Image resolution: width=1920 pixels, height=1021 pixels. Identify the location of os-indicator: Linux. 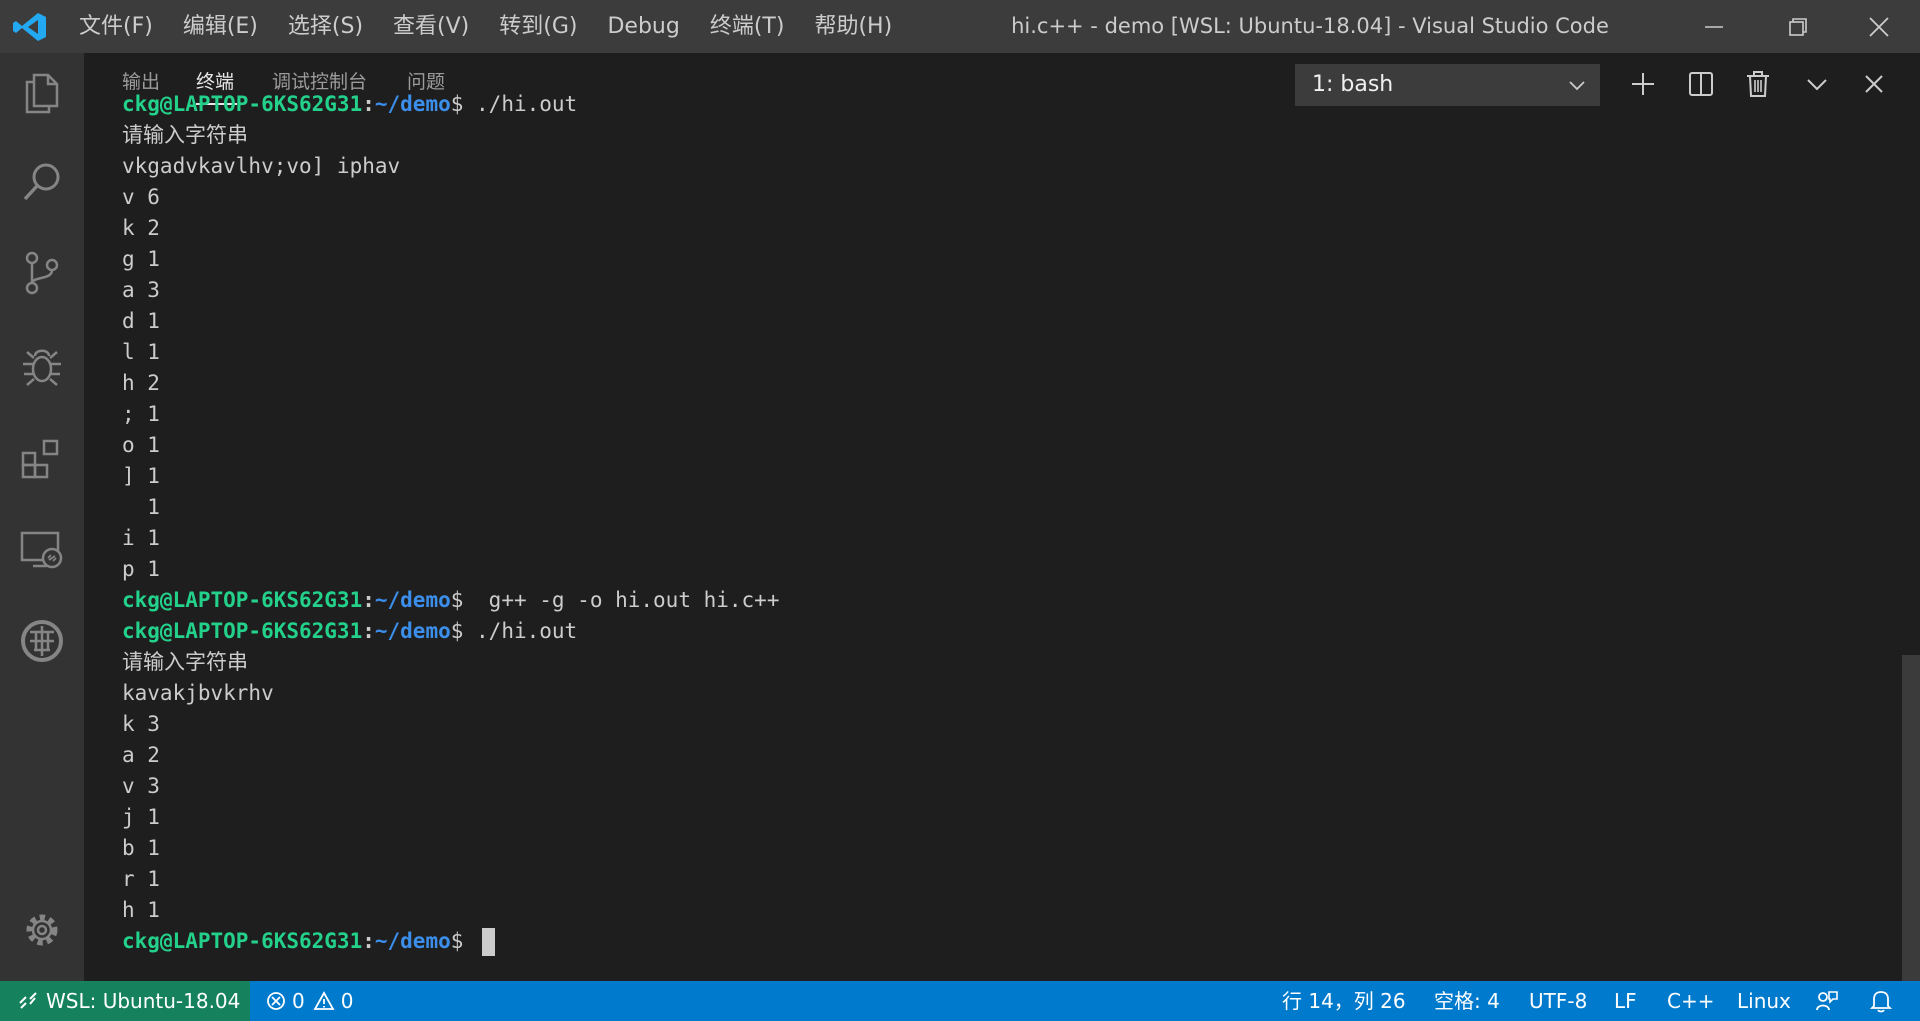
(1764, 1001).